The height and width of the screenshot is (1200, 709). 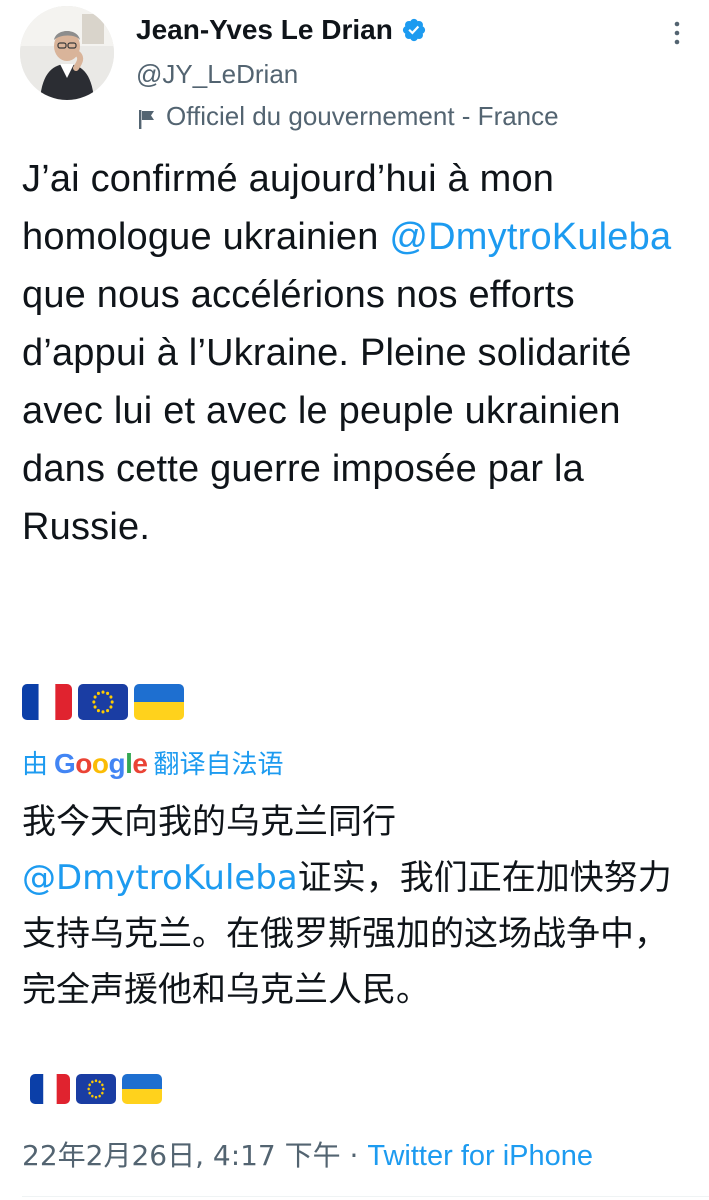 What do you see at coordinates (101, 763) in the screenshot?
I see `google-logo: Google` at bounding box center [101, 763].